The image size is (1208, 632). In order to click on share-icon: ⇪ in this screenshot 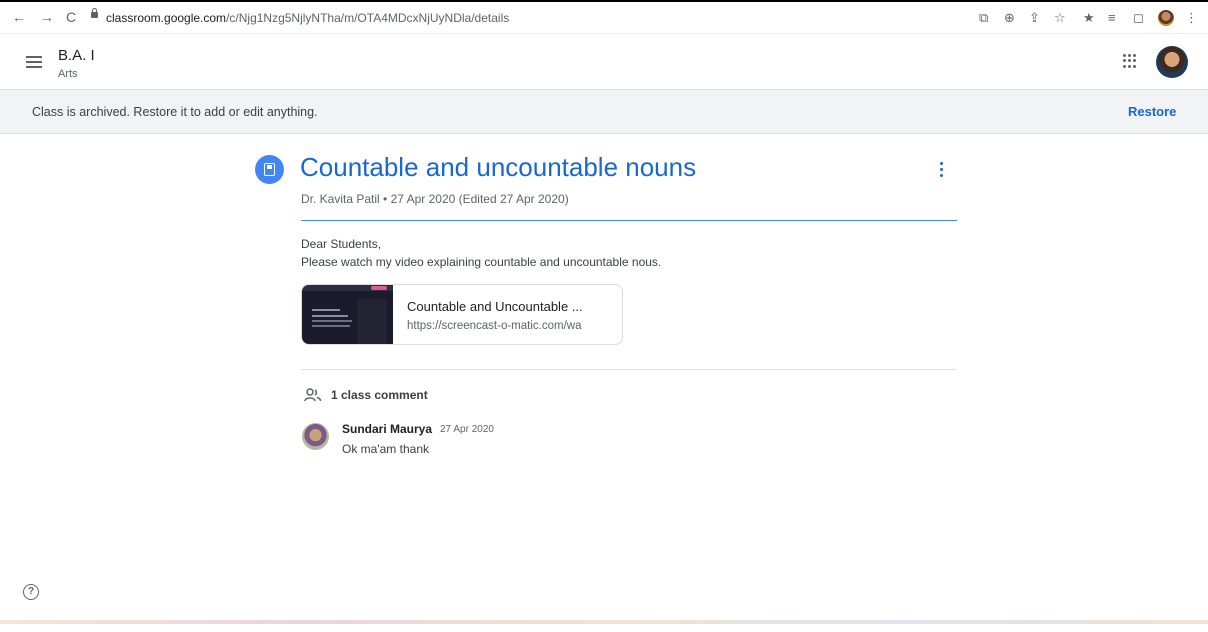, I will do `click(1034, 18)`.